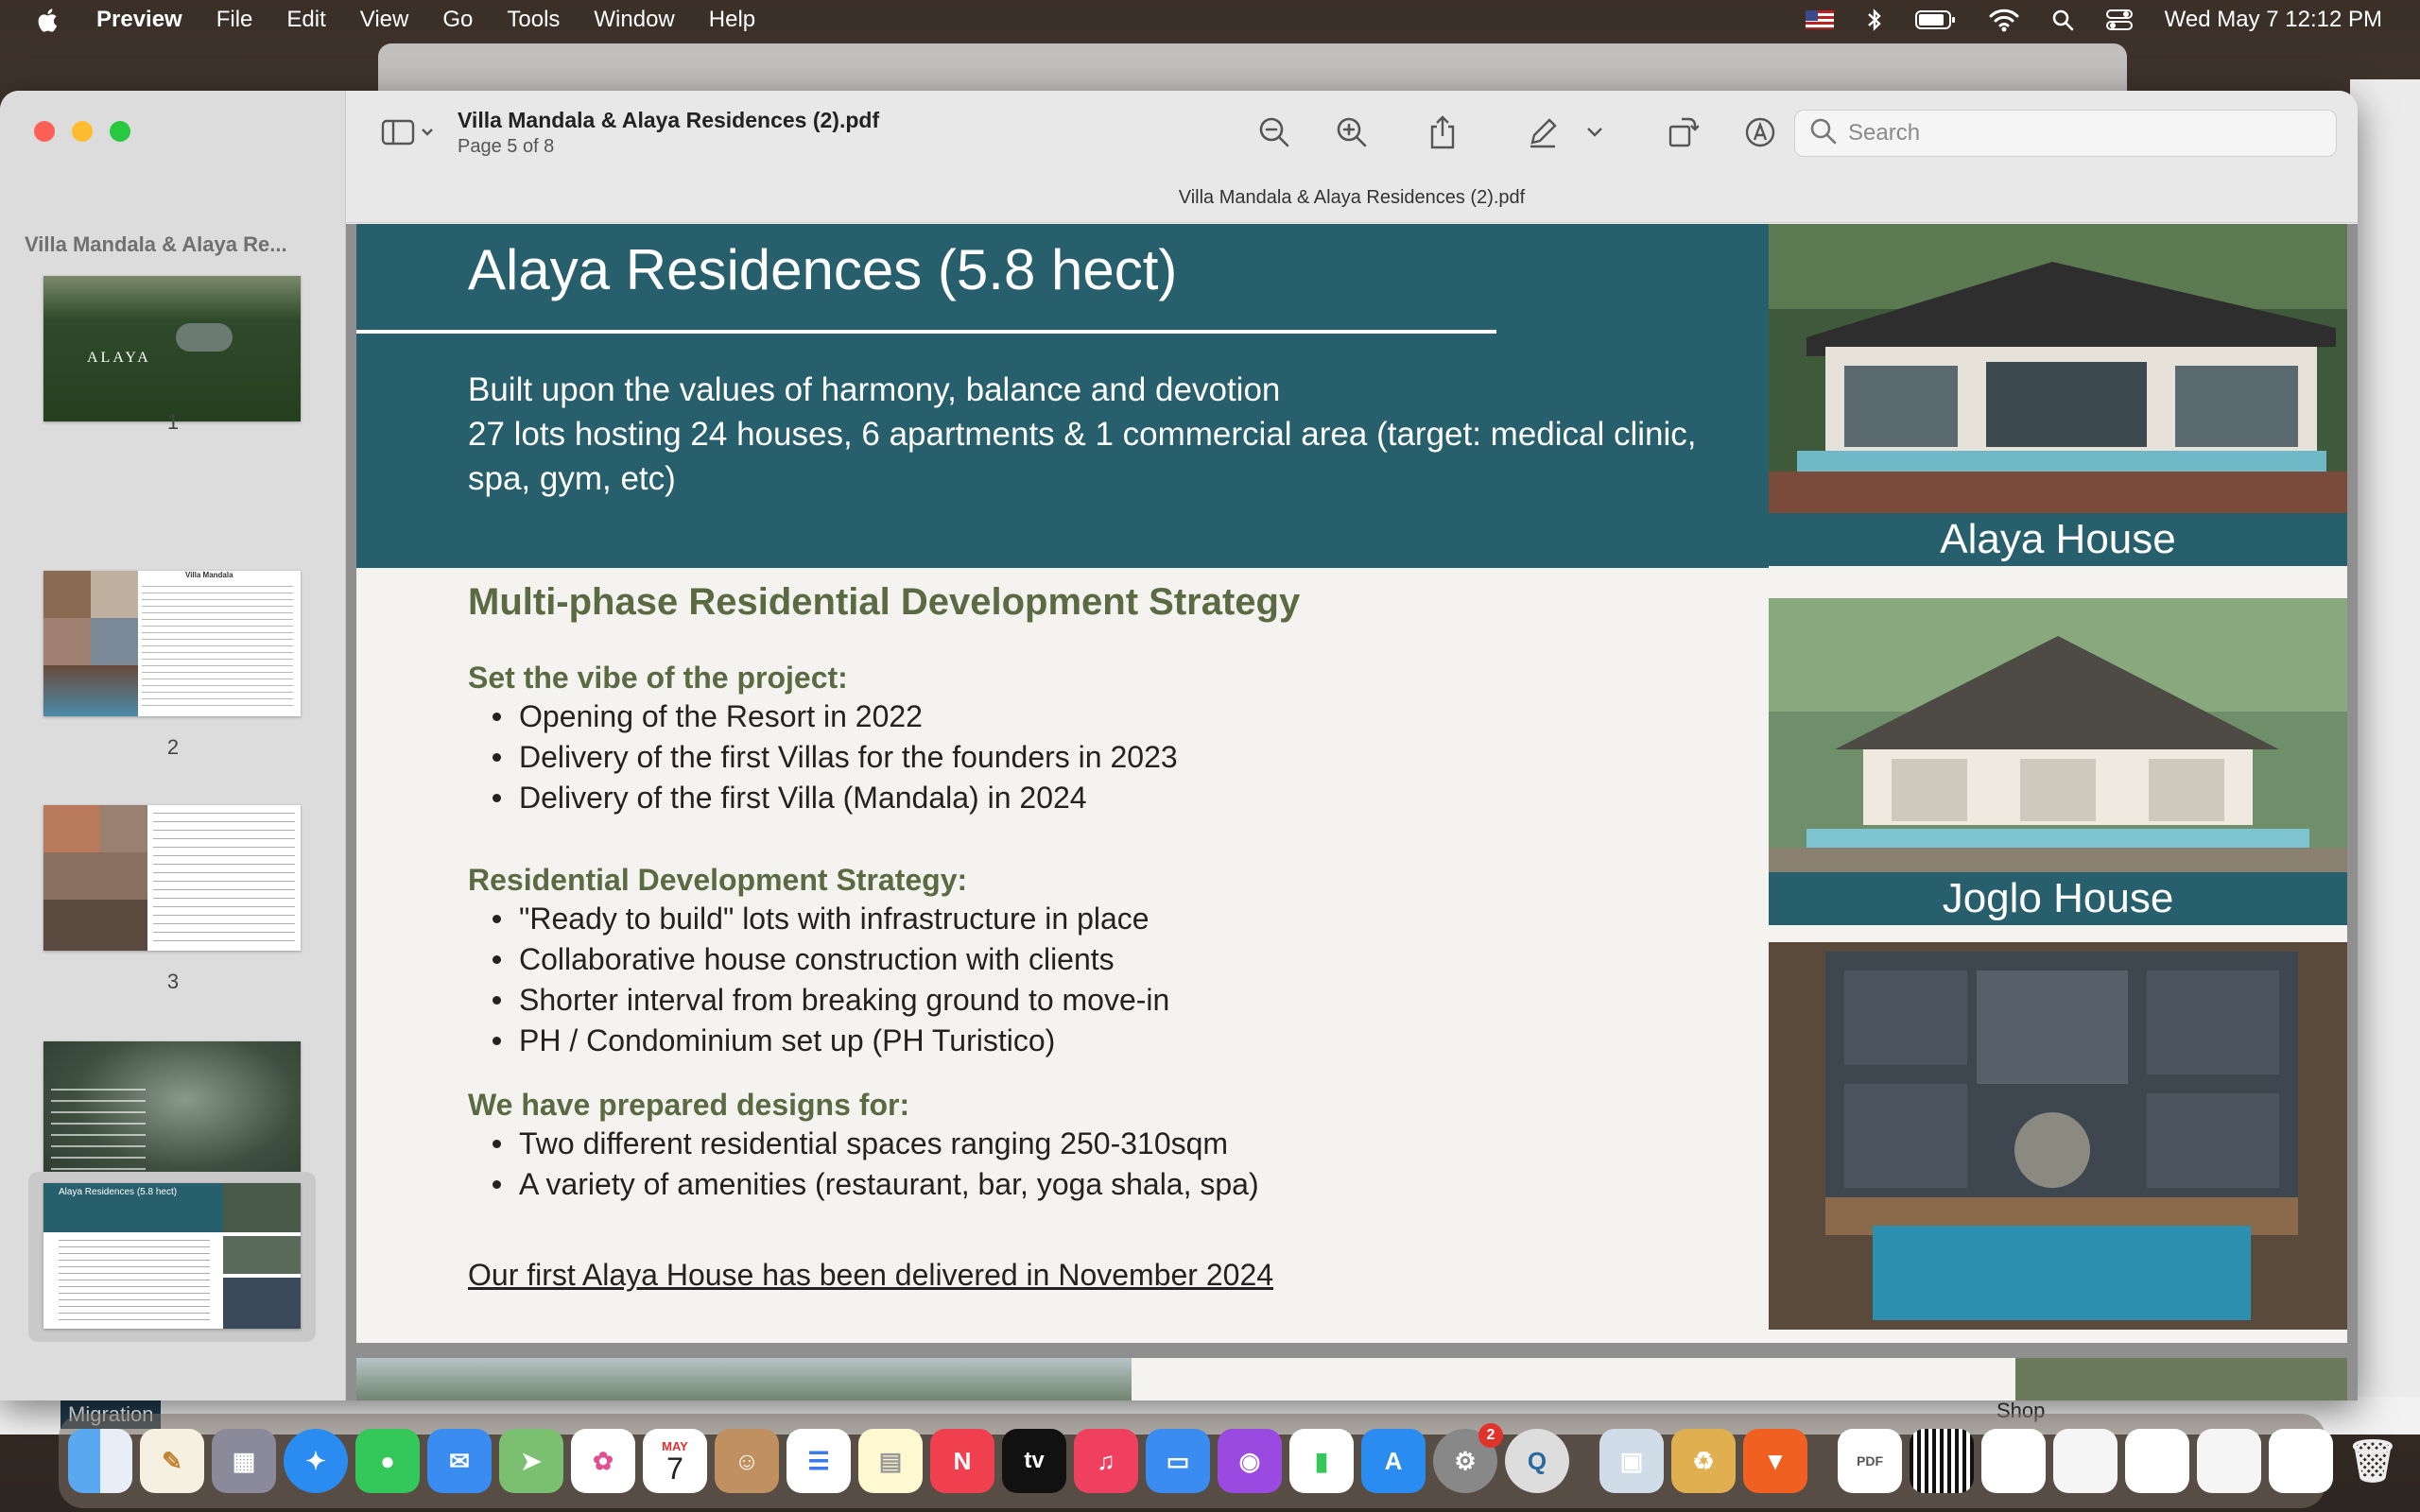  I want to click on joglo-house-photo, so click(2058, 735).